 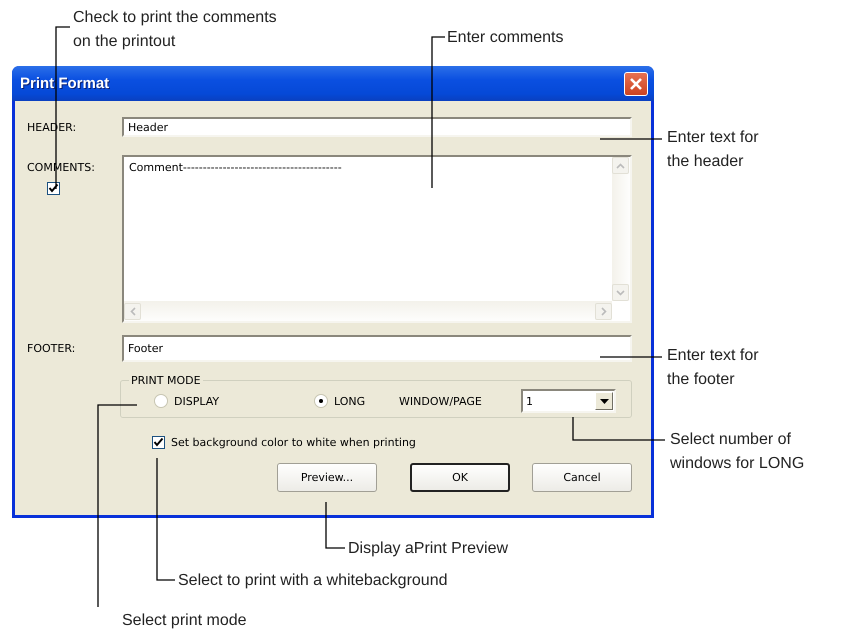 What do you see at coordinates (166, 380) in the screenshot?
I see `group-title: PRINT MODE` at bounding box center [166, 380].